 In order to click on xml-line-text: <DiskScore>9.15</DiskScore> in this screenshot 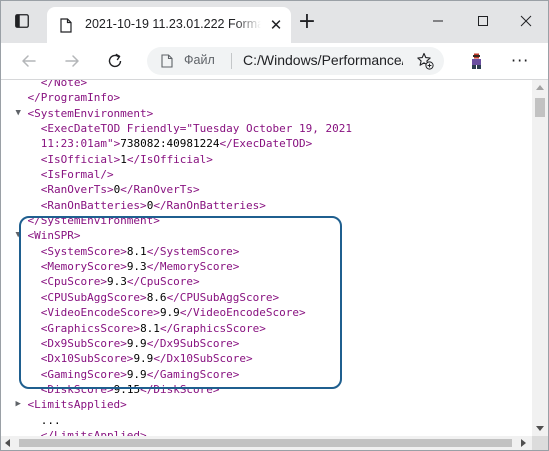, I will do `click(130, 389)`.